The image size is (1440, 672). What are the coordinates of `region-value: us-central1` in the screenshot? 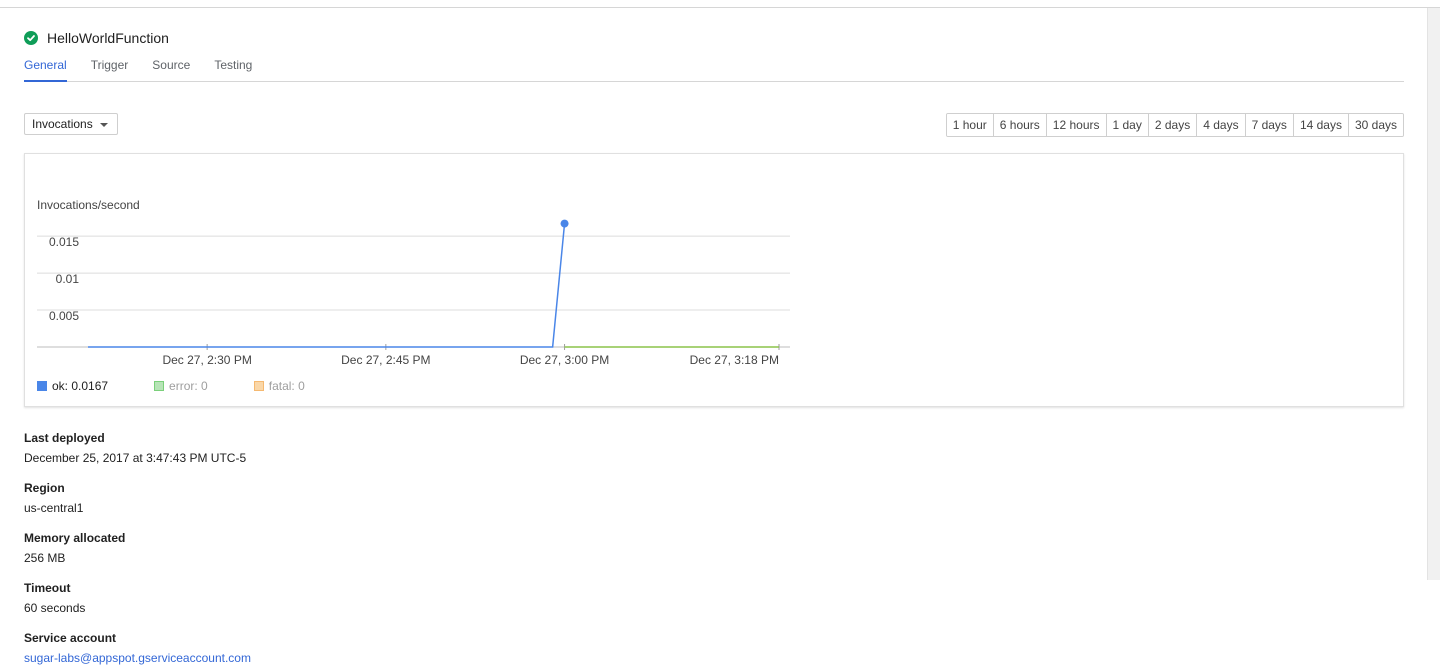 It's located at (54, 508).